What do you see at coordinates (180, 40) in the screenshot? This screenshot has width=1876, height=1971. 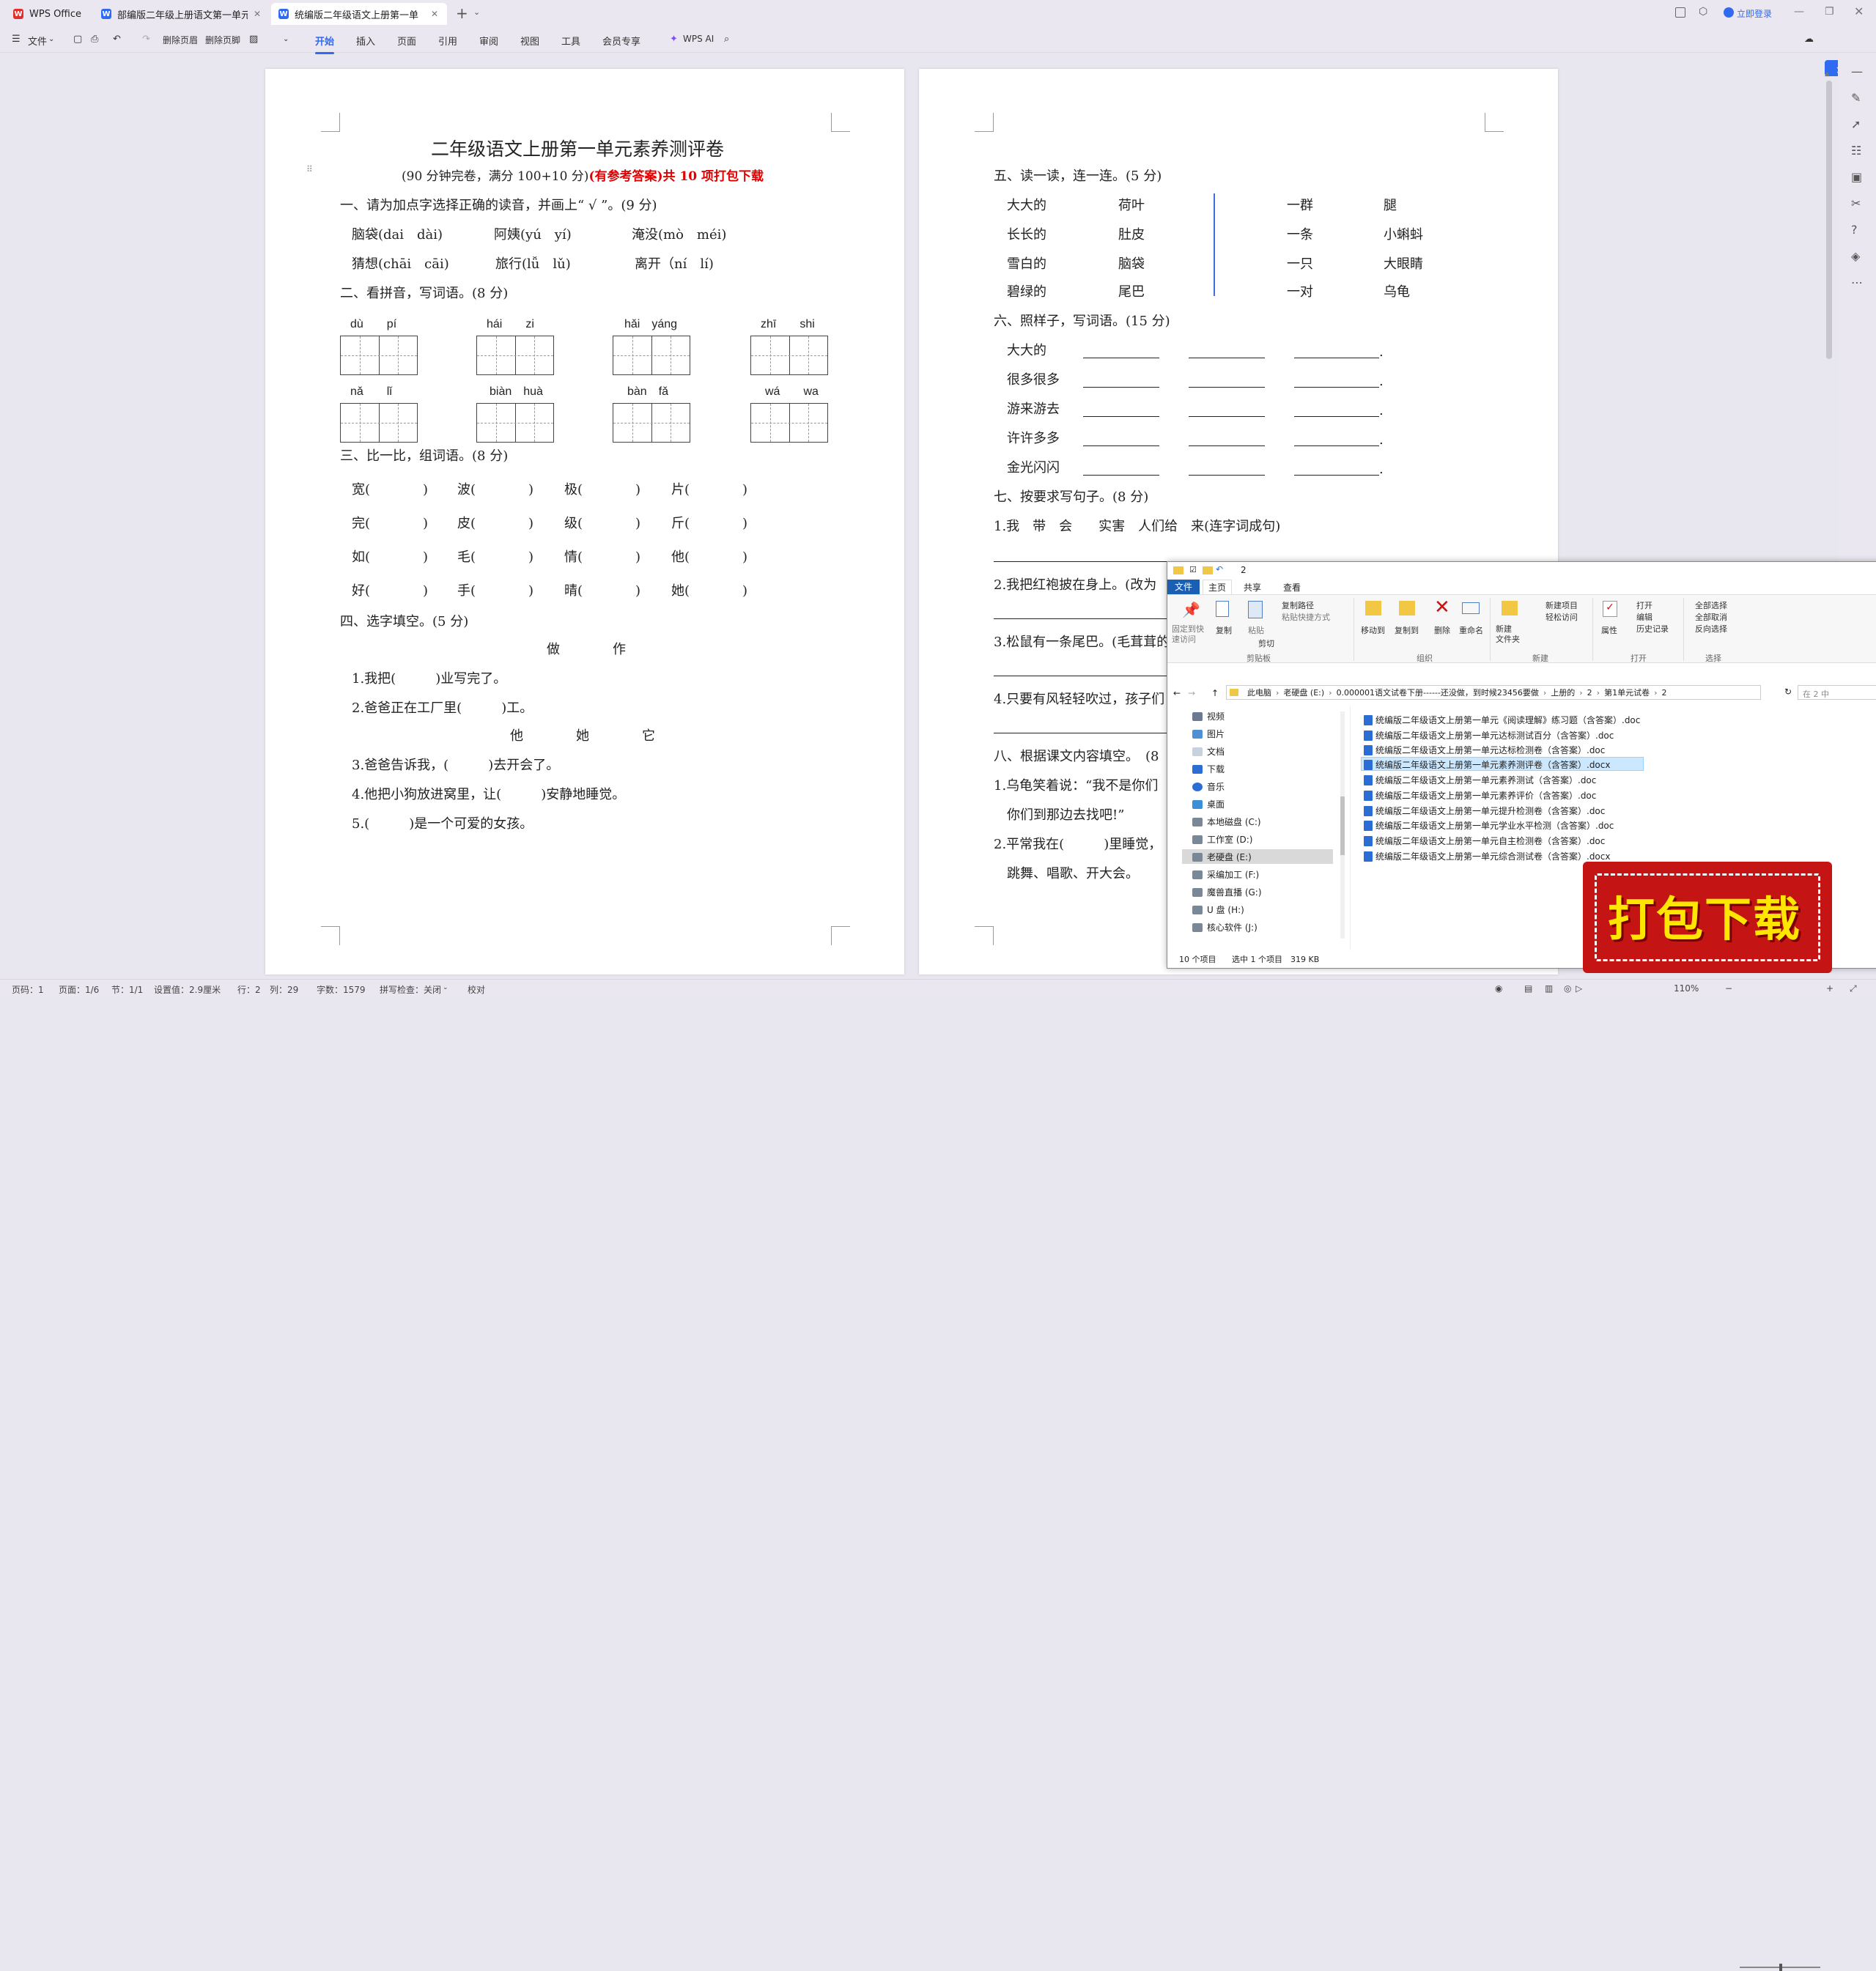 I see `delete-header-button: 删除页眉` at bounding box center [180, 40].